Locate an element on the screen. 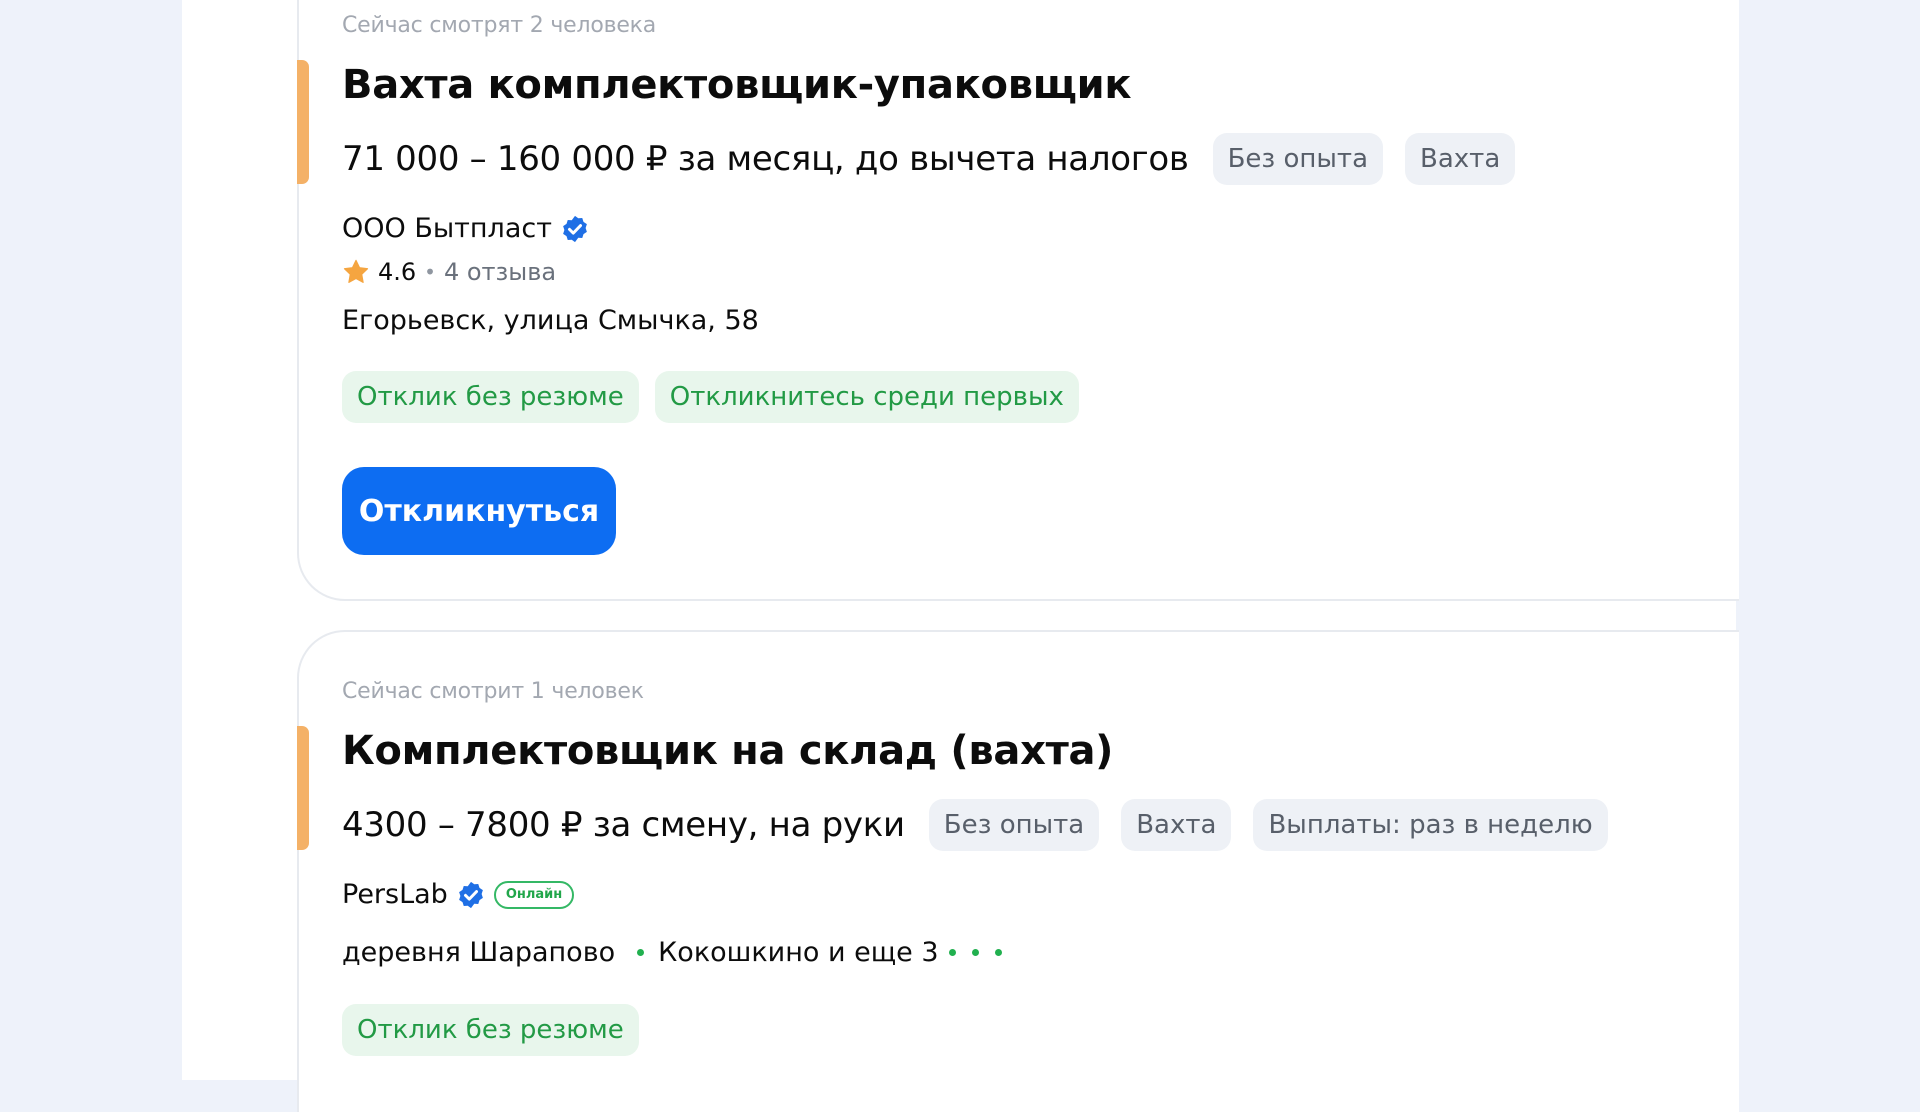  locations-row: деревня Шарапово Кокошкино и еще 3 is located at coordinates (672, 952).